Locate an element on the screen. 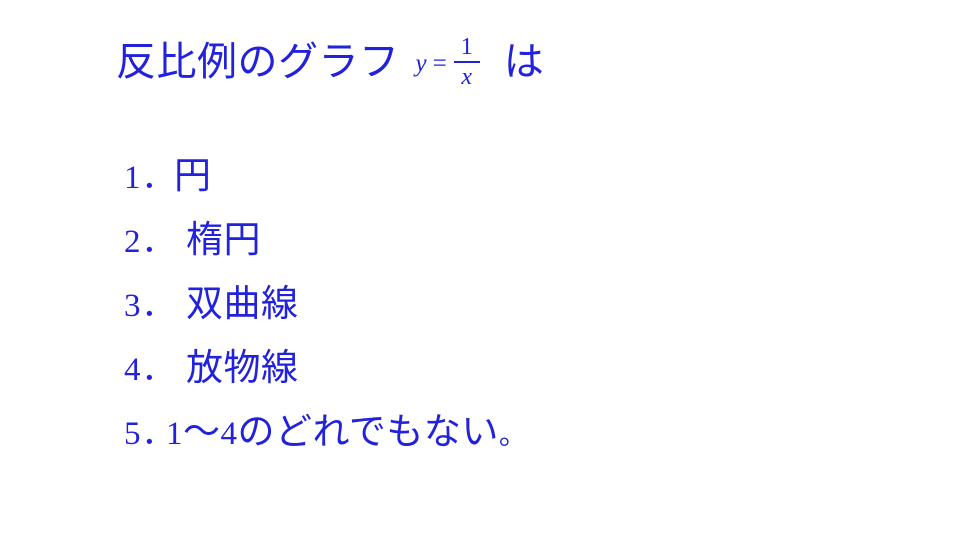  fraction-one-over-x: 1 x is located at coordinates (466, 62).